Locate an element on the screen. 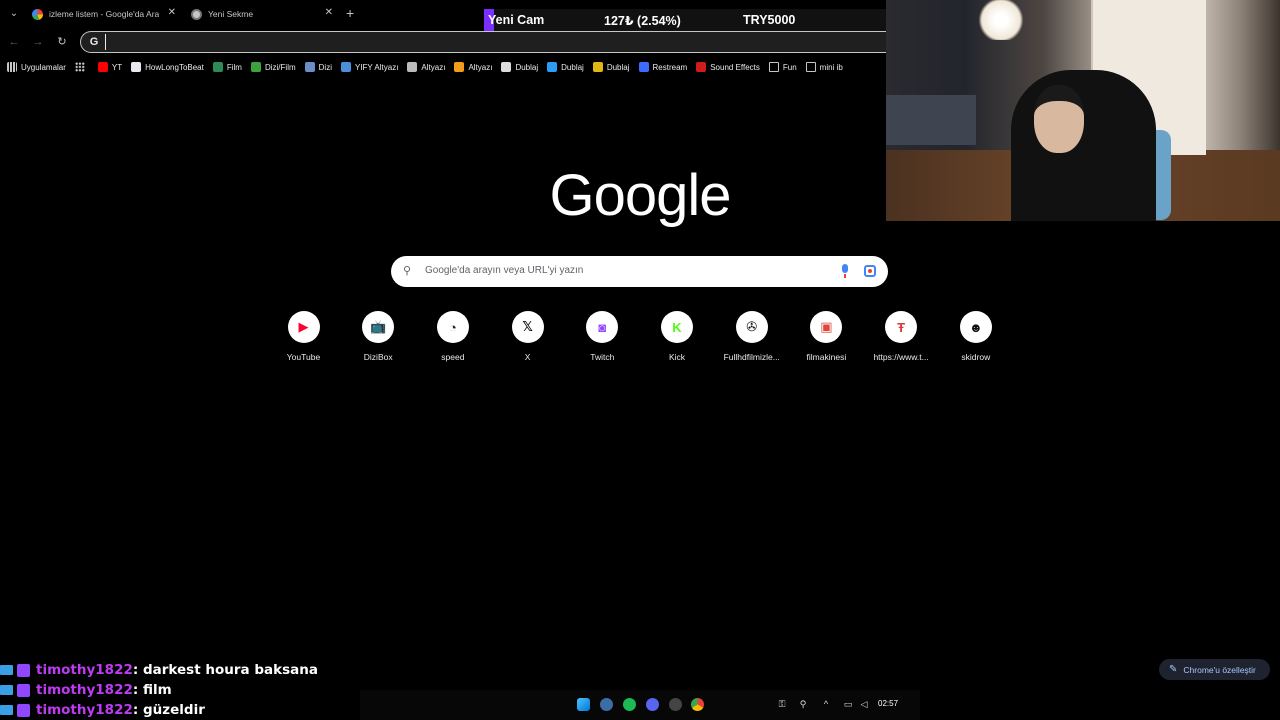 The image size is (1280, 720). tab-inactive: izleme listem - Google'da Ara ✕ is located at coordinates (104, 14).